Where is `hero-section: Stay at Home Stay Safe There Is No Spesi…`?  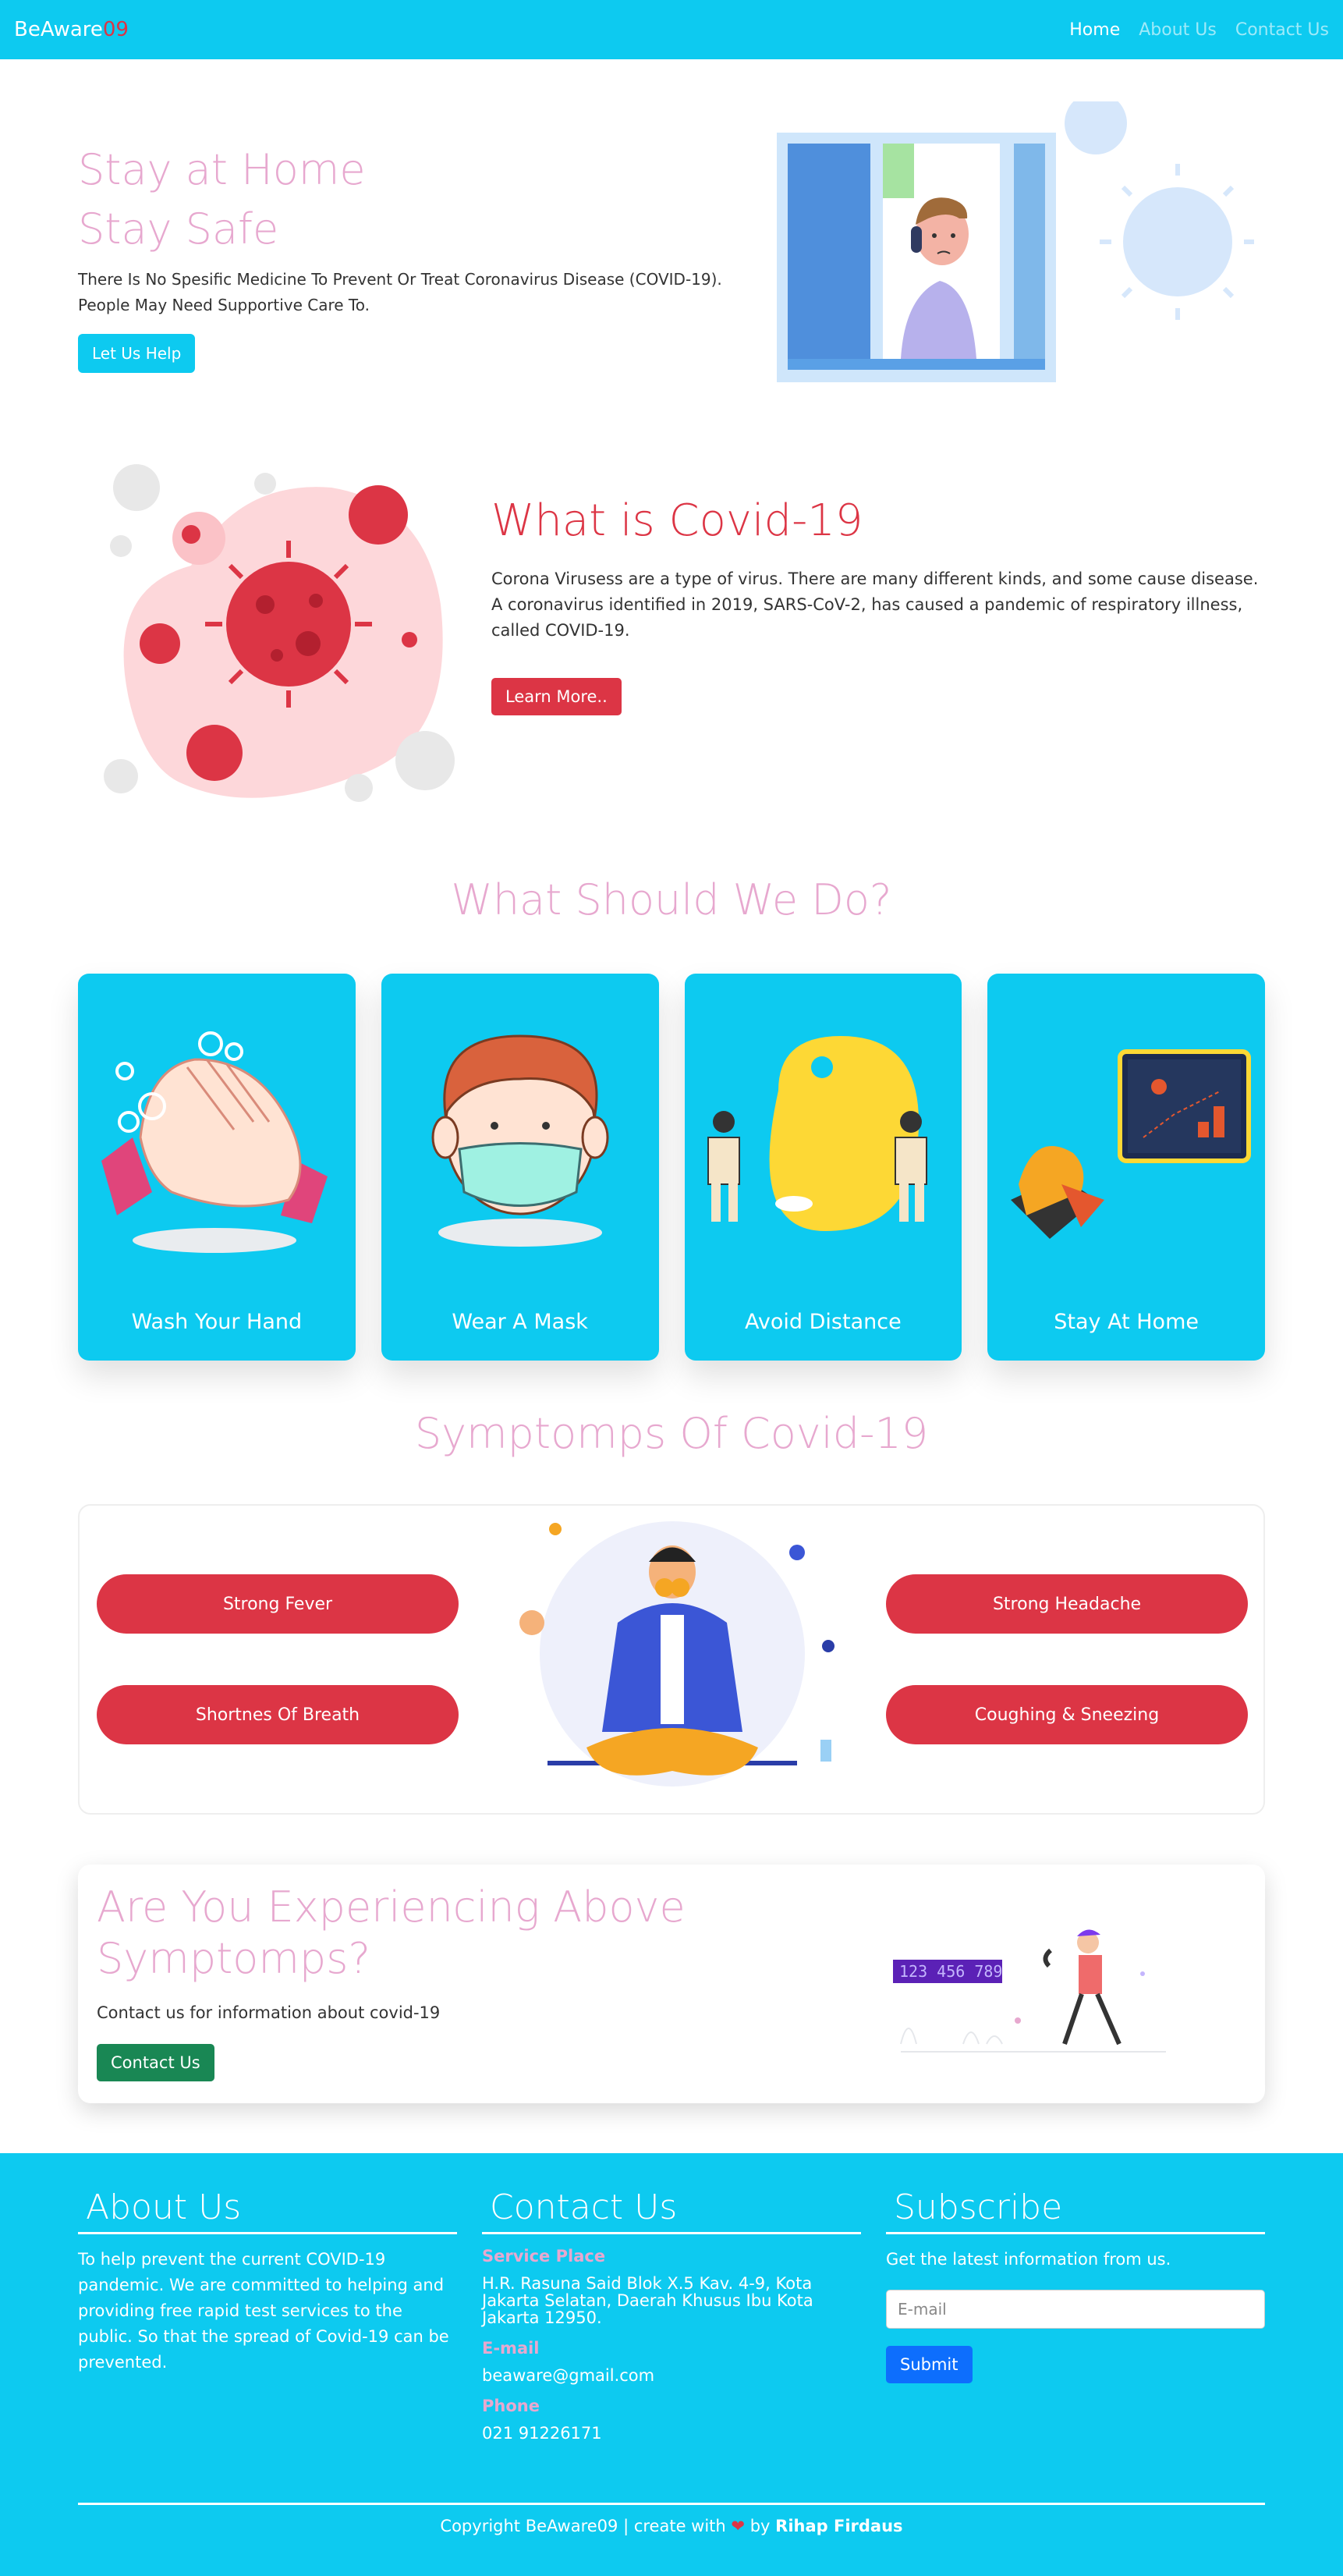 hero-section: Stay at Home Stay Safe There Is No Spesi… is located at coordinates (413, 256).